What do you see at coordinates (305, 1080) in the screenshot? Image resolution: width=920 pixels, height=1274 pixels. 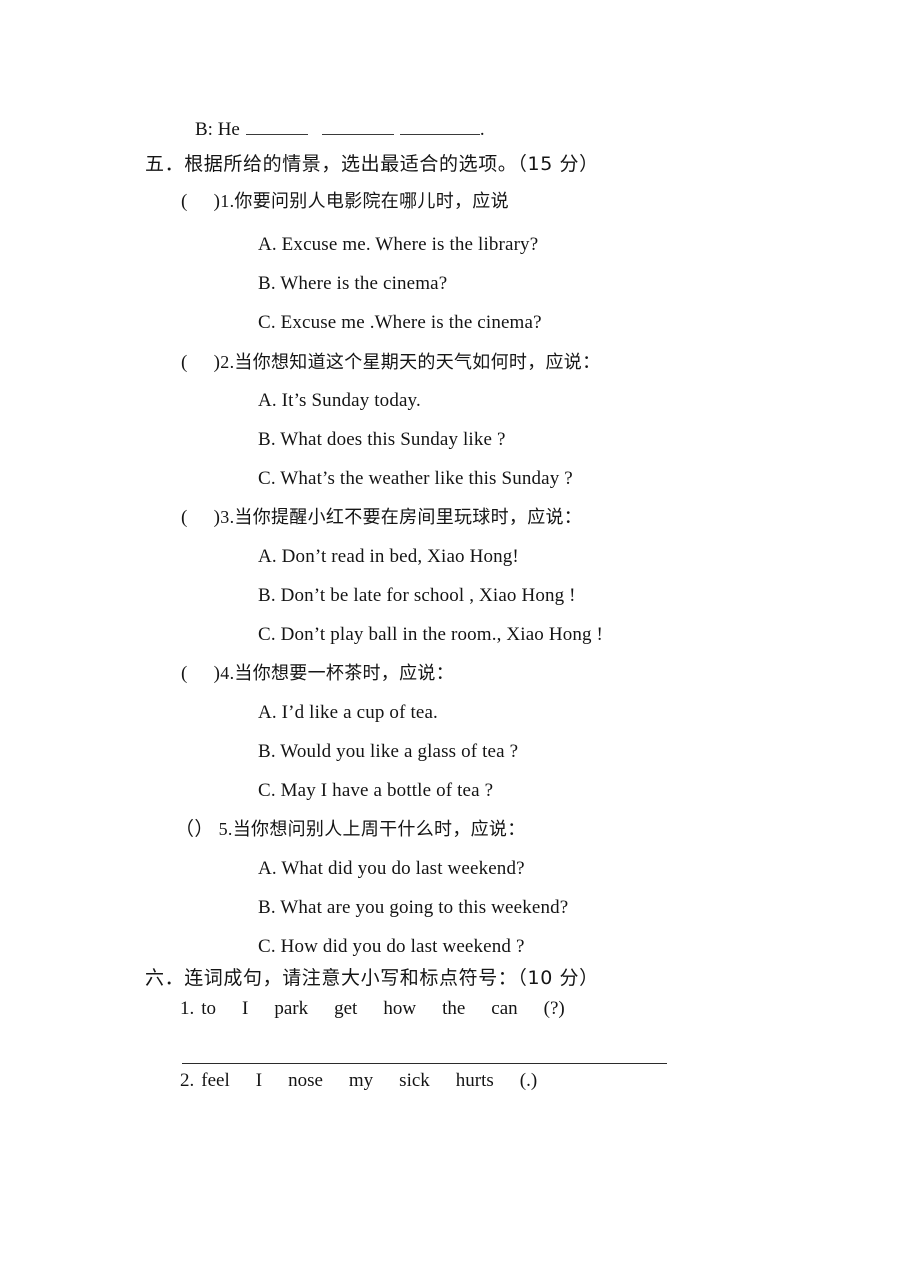 I see `scramble-2-word-3: nose` at bounding box center [305, 1080].